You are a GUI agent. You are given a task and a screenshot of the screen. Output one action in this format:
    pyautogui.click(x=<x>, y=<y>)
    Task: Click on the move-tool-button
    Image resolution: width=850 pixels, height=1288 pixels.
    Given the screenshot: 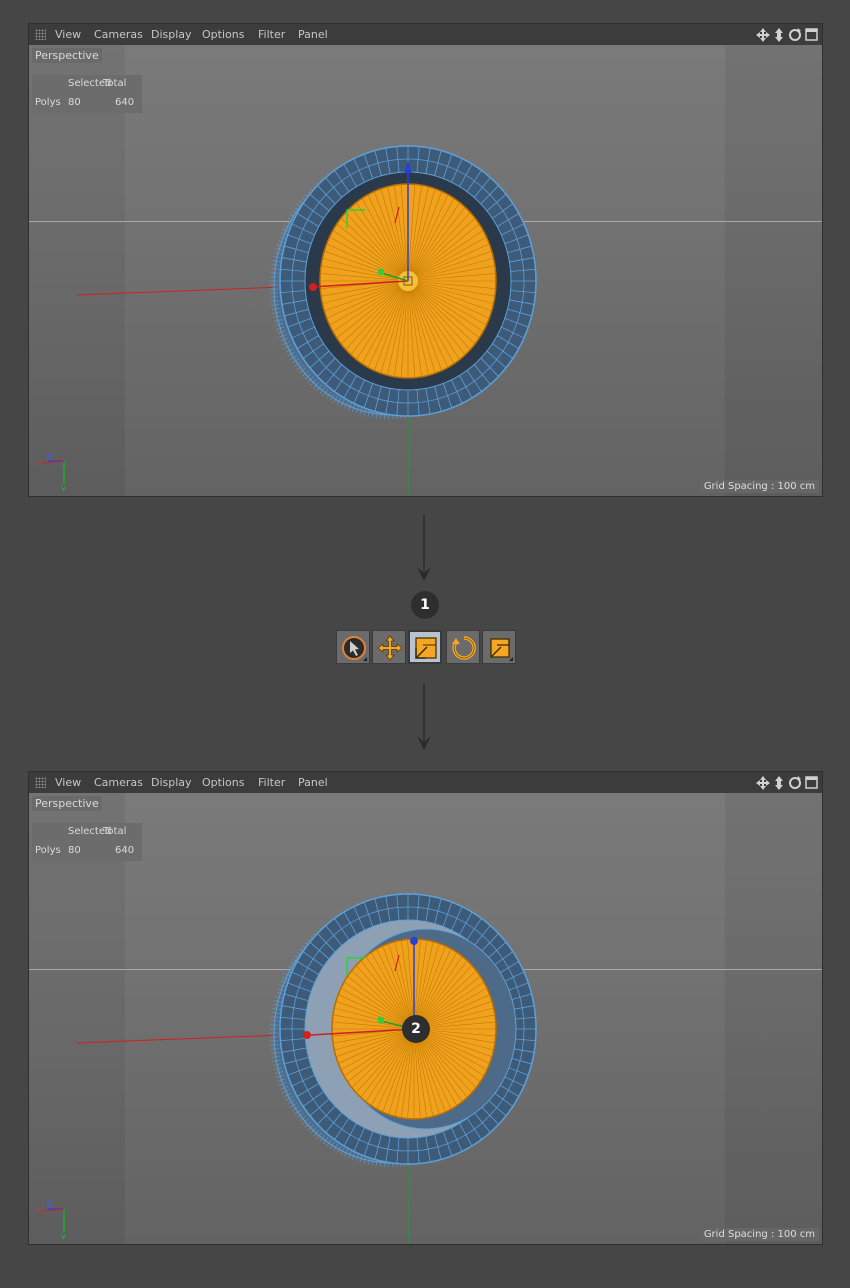 What is the action you would take?
    pyautogui.click(x=389, y=647)
    